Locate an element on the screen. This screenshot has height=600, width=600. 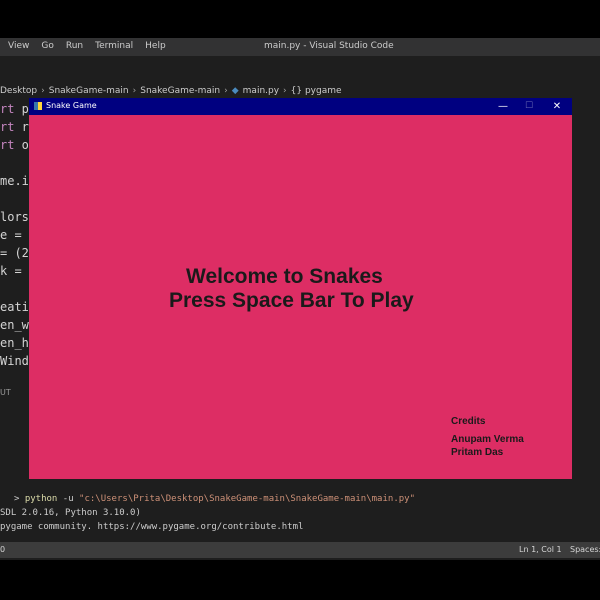
breadcrumb-item-symbol: {} pygame is located at coordinates (316, 91).